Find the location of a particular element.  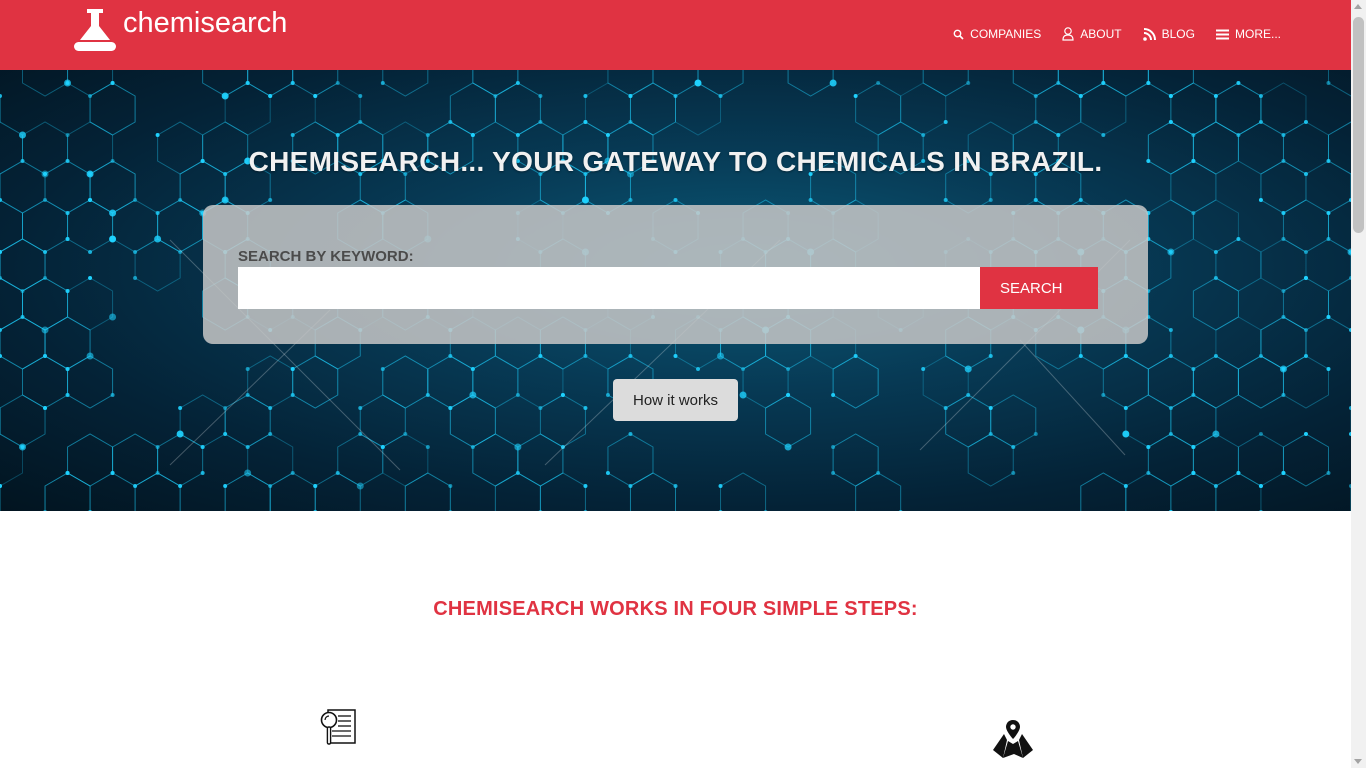

keyword-search-input is located at coordinates (609, 288).